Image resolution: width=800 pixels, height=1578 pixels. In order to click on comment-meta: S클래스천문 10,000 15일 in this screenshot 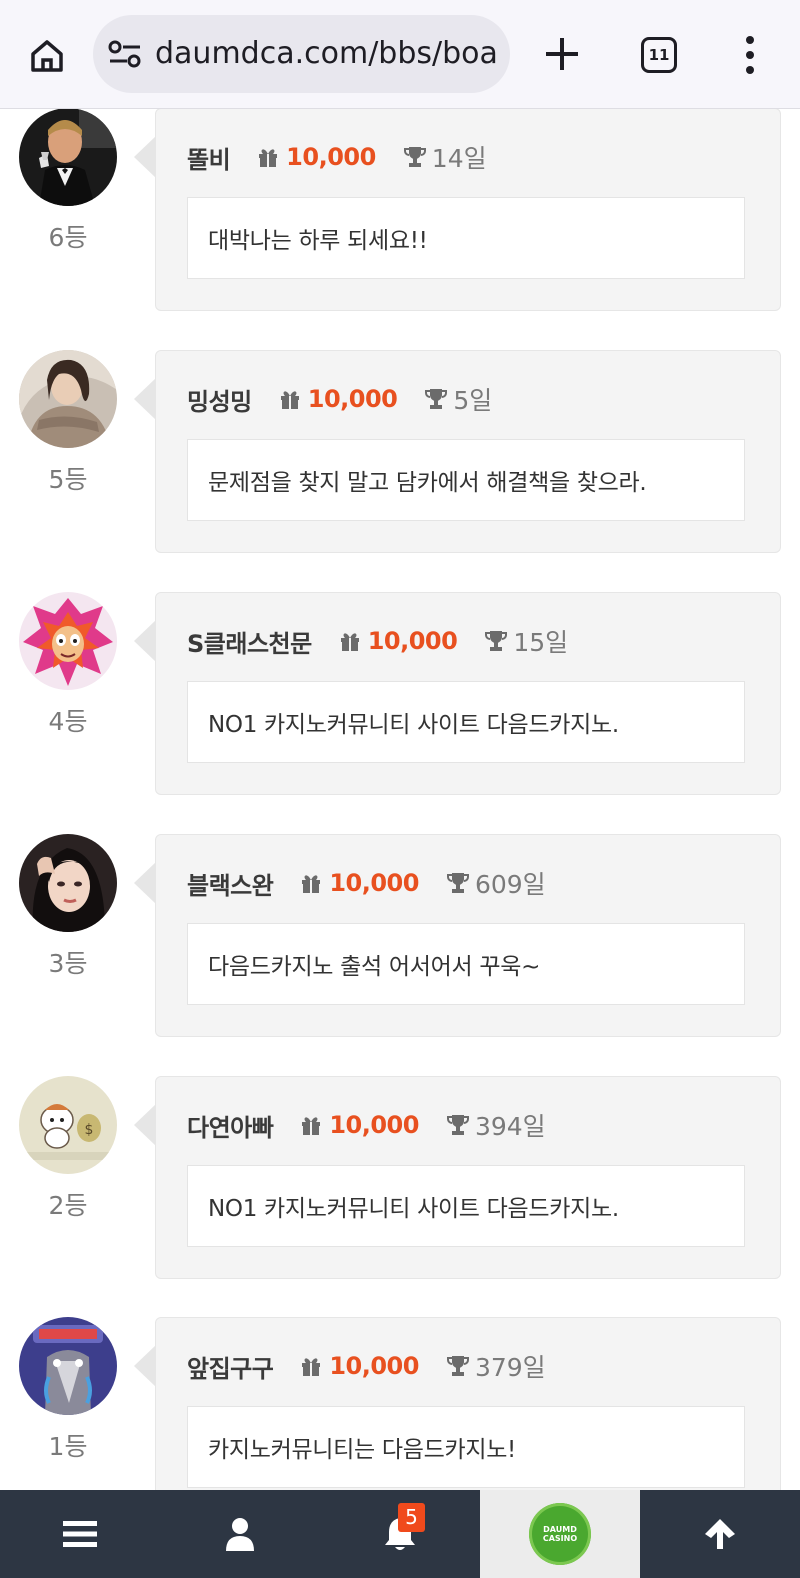, I will do `click(377, 641)`.